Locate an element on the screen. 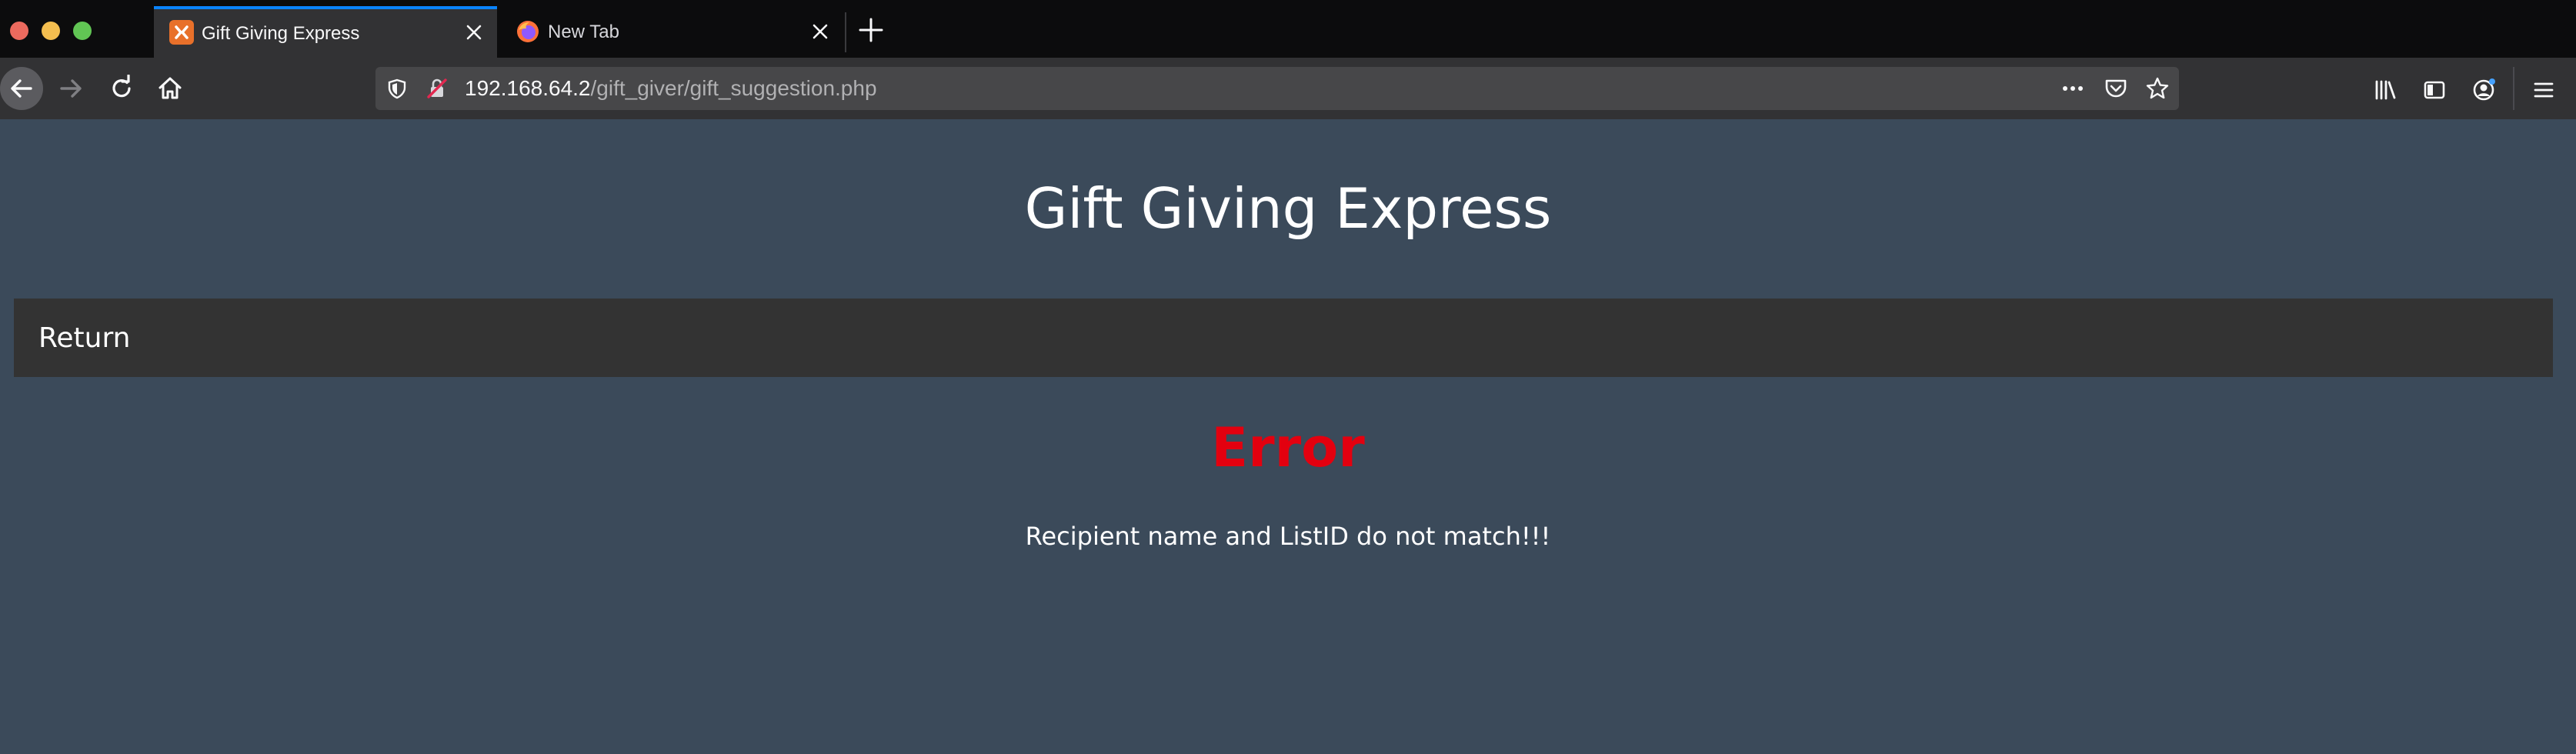 The image size is (2576, 754). return-link: Return is located at coordinates (84, 338).